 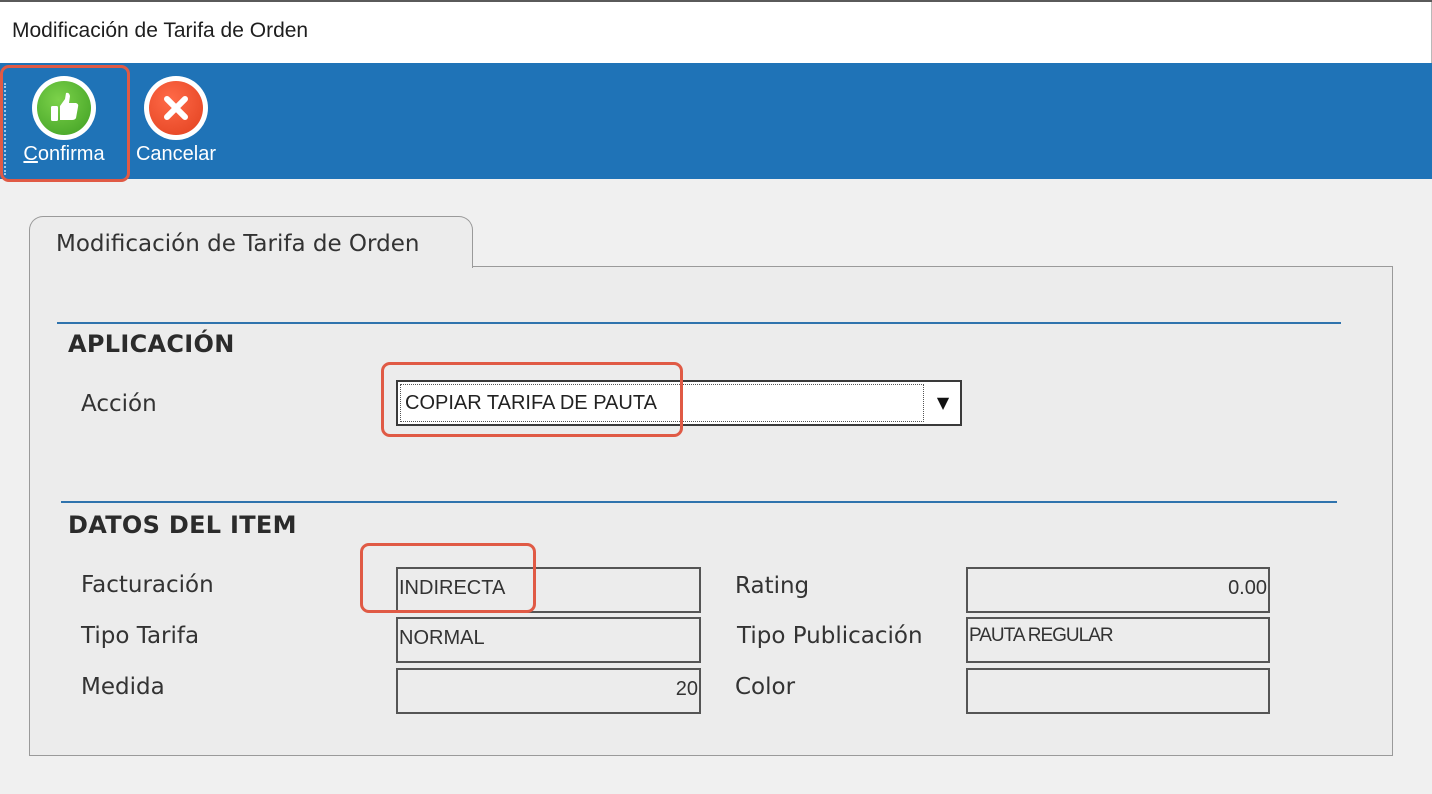 What do you see at coordinates (123, 687) in the screenshot?
I see `medida-label: Medida` at bounding box center [123, 687].